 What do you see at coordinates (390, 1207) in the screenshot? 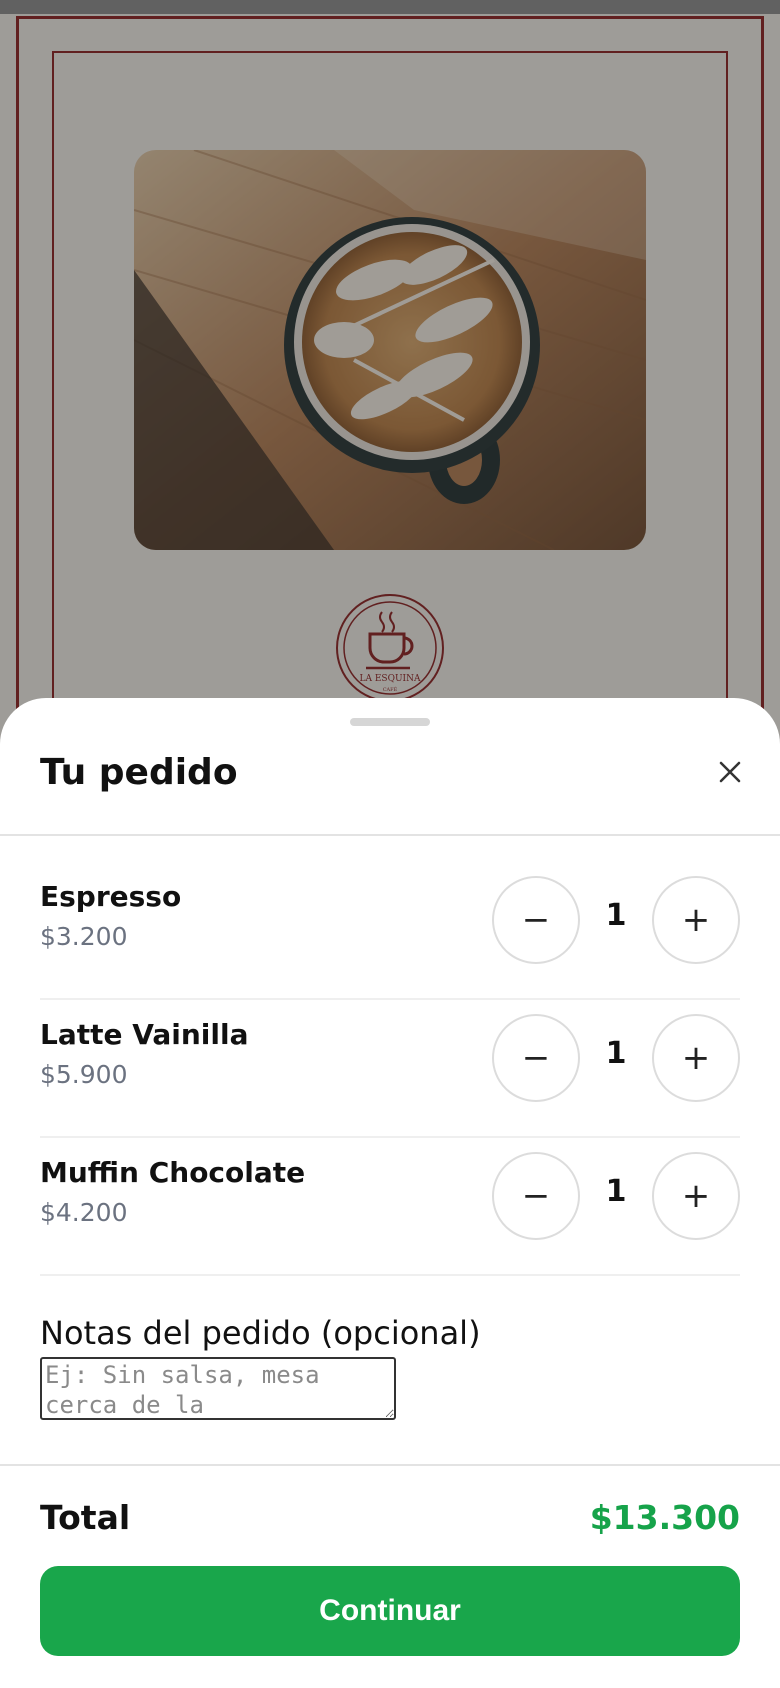
I see `order-item-muffin-chocolate: Muffin Chocolate $4.200 − 1 +` at bounding box center [390, 1207].